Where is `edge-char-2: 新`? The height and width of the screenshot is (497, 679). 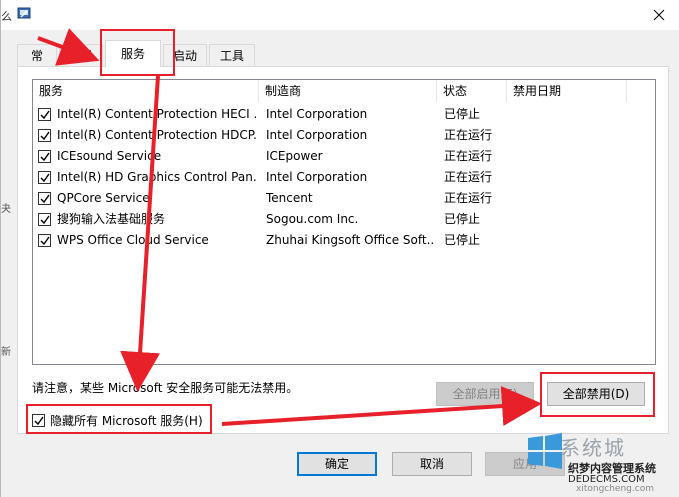
edge-char-2: 新 is located at coordinates (6, 352).